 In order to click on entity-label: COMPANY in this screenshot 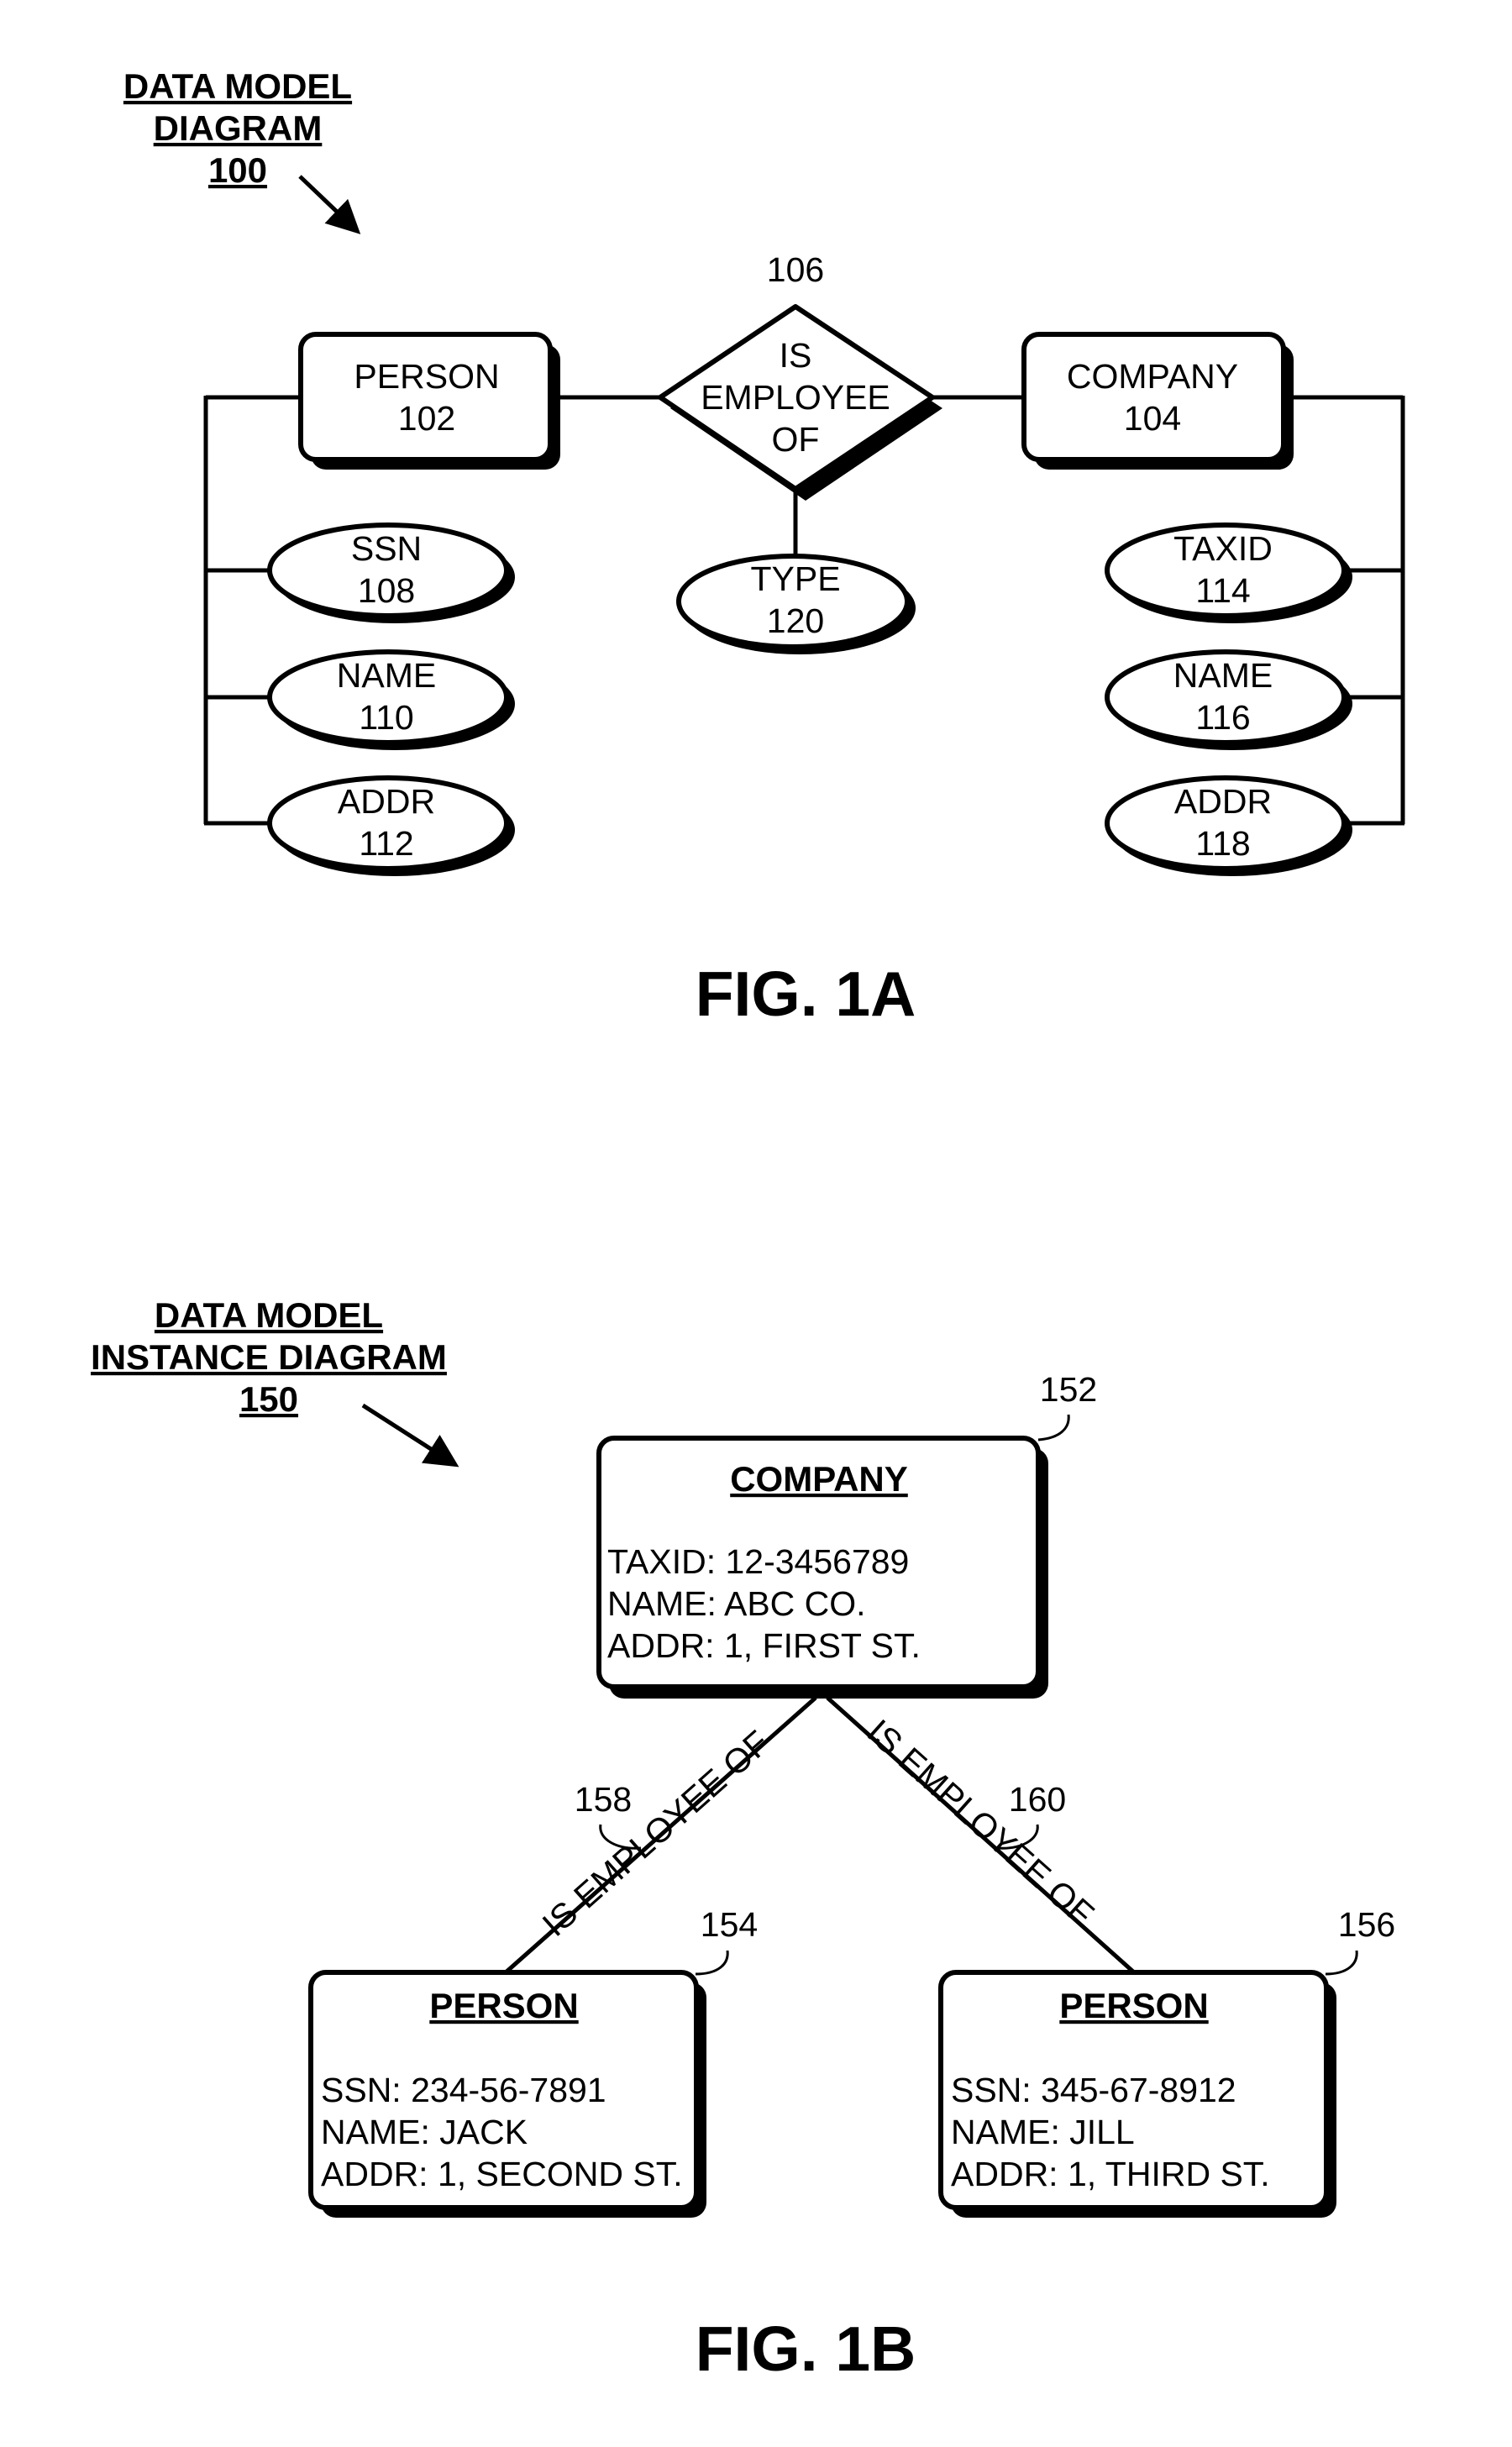, I will do `click(1152, 376)`.